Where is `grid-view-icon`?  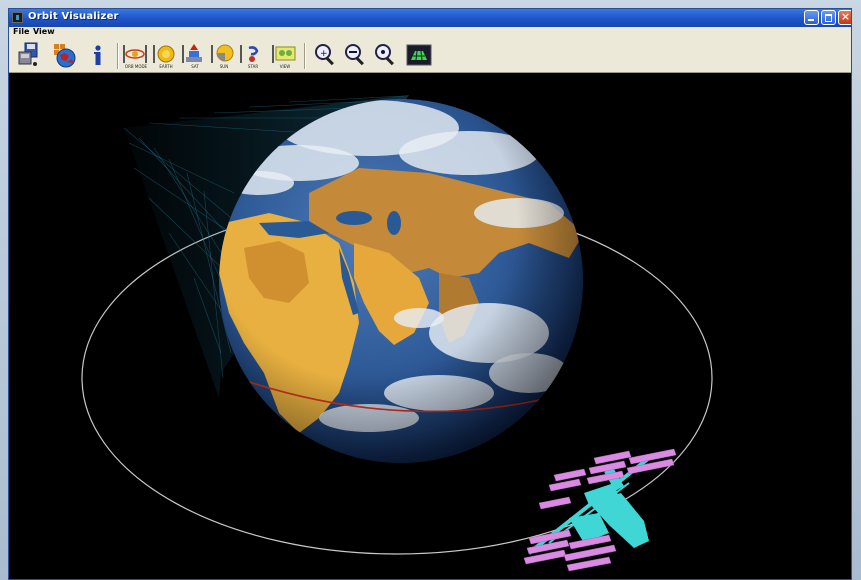
grid-view-icon is located at coordinates (419, 55).